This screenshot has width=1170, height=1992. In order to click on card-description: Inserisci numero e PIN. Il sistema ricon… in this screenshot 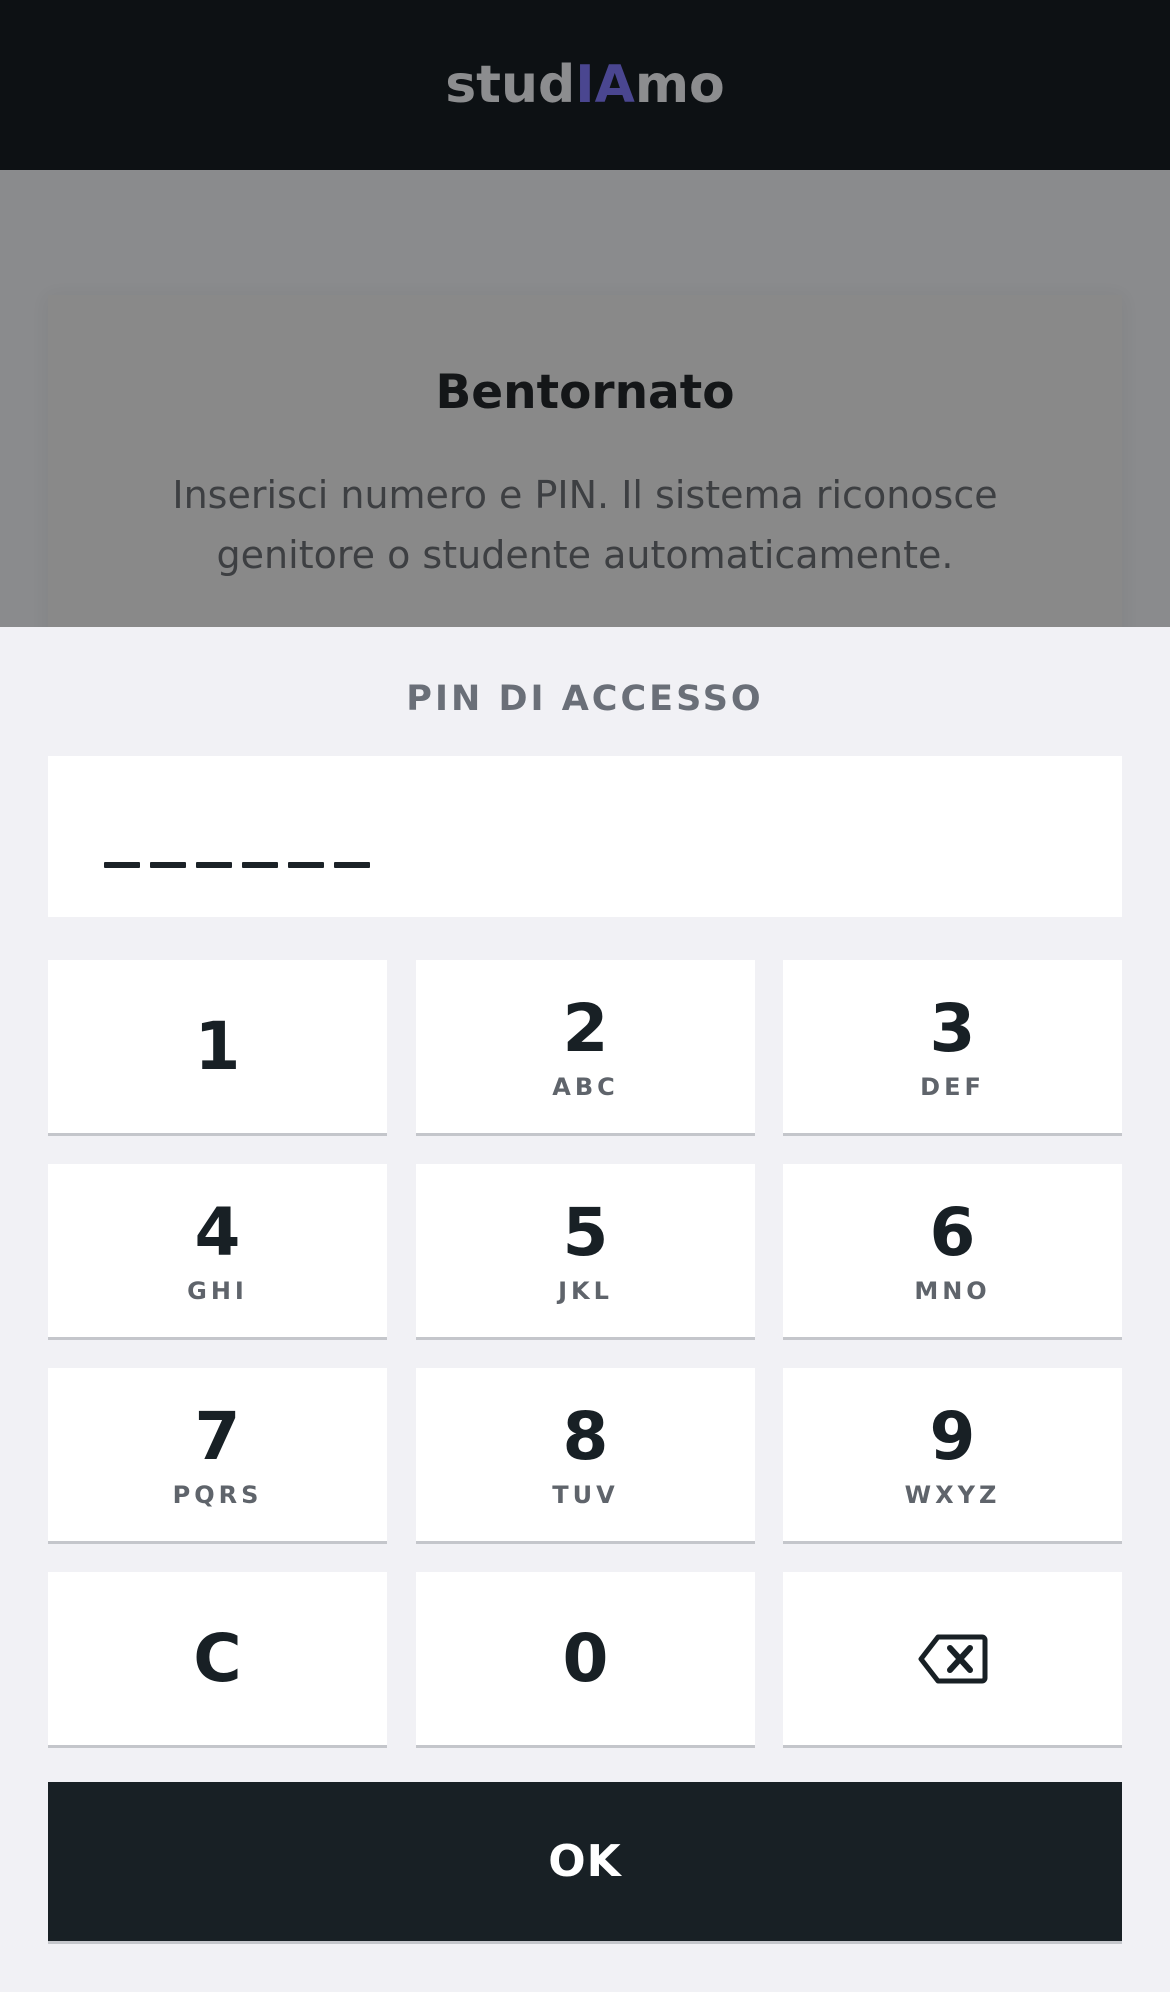, I will do `click(585, 525)`.